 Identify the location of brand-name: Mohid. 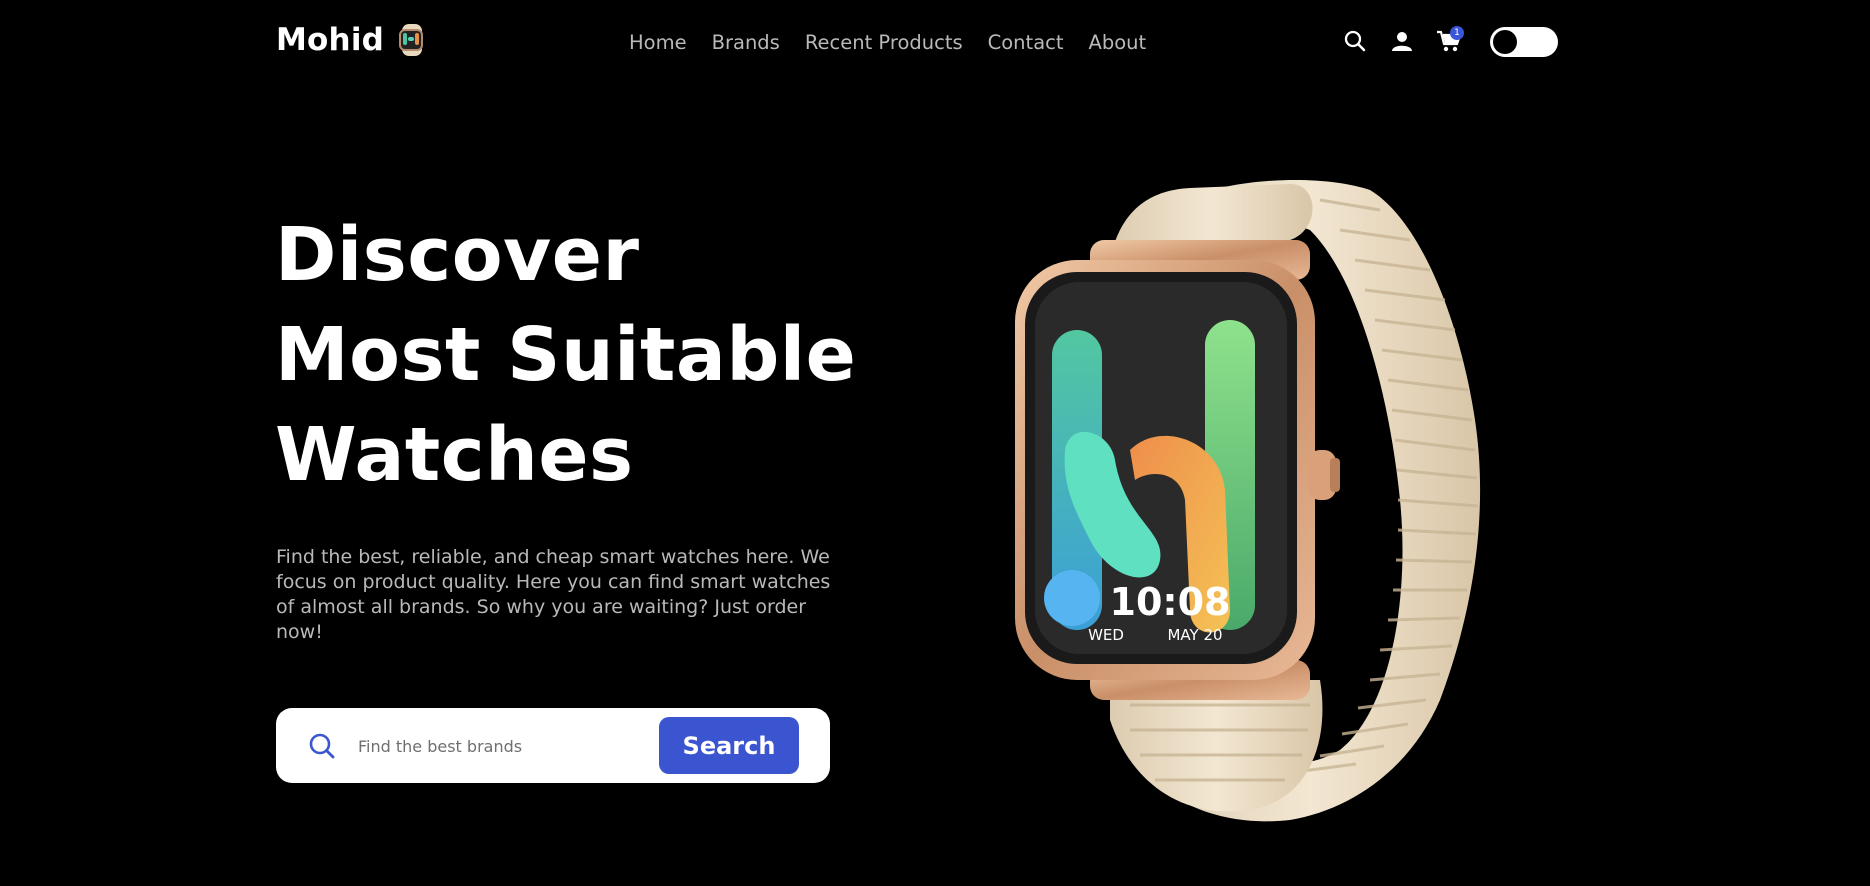
(330, 40).